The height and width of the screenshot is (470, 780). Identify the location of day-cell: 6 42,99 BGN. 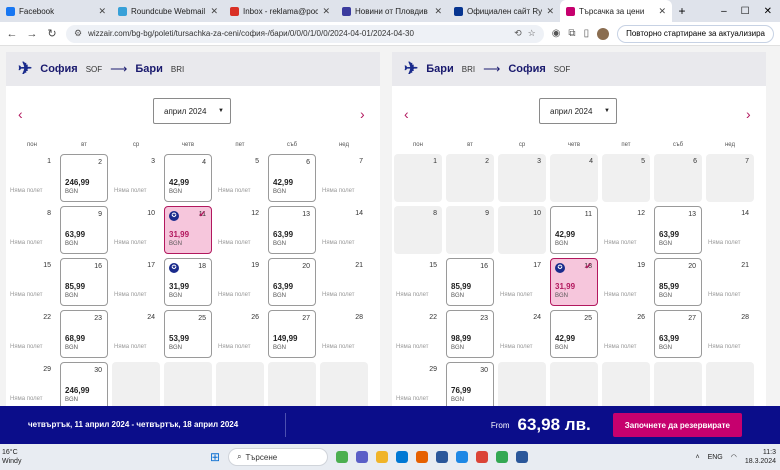
(292, 178).